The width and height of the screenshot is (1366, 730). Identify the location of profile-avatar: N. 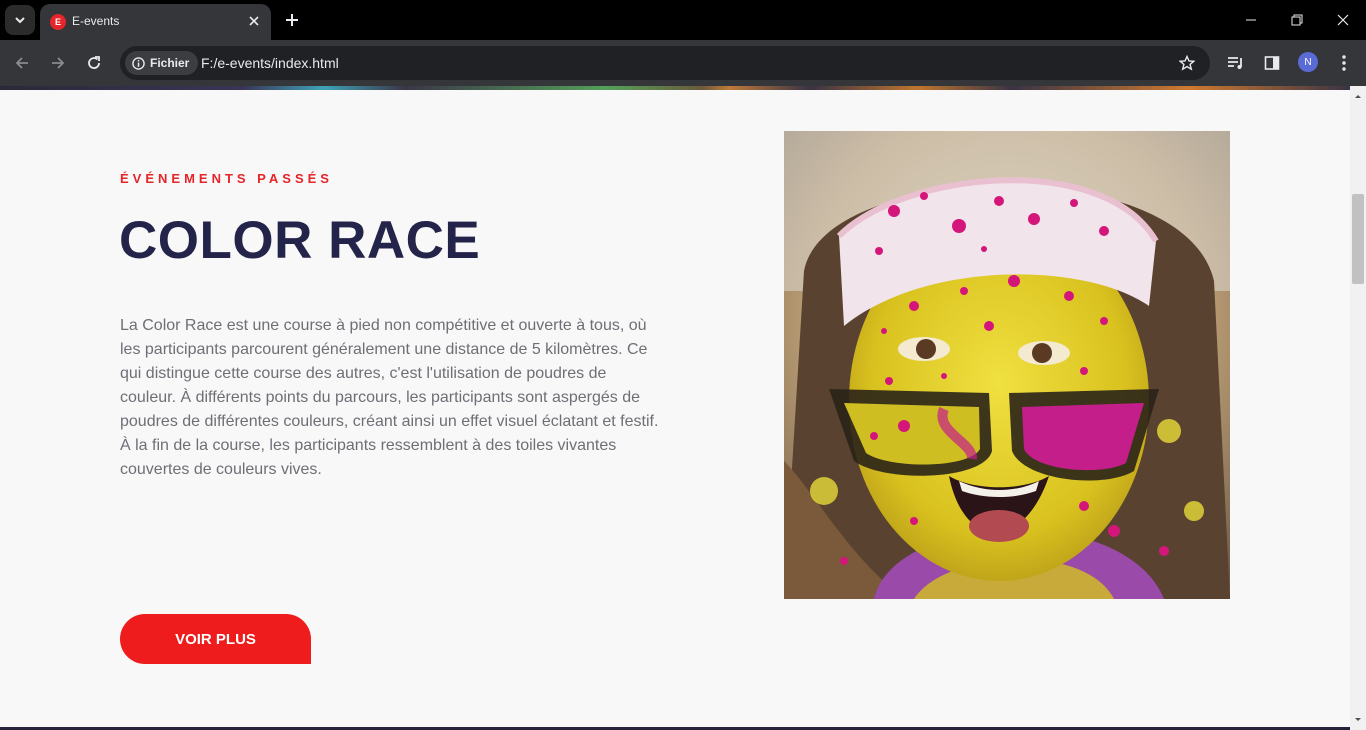
(1308, 62).